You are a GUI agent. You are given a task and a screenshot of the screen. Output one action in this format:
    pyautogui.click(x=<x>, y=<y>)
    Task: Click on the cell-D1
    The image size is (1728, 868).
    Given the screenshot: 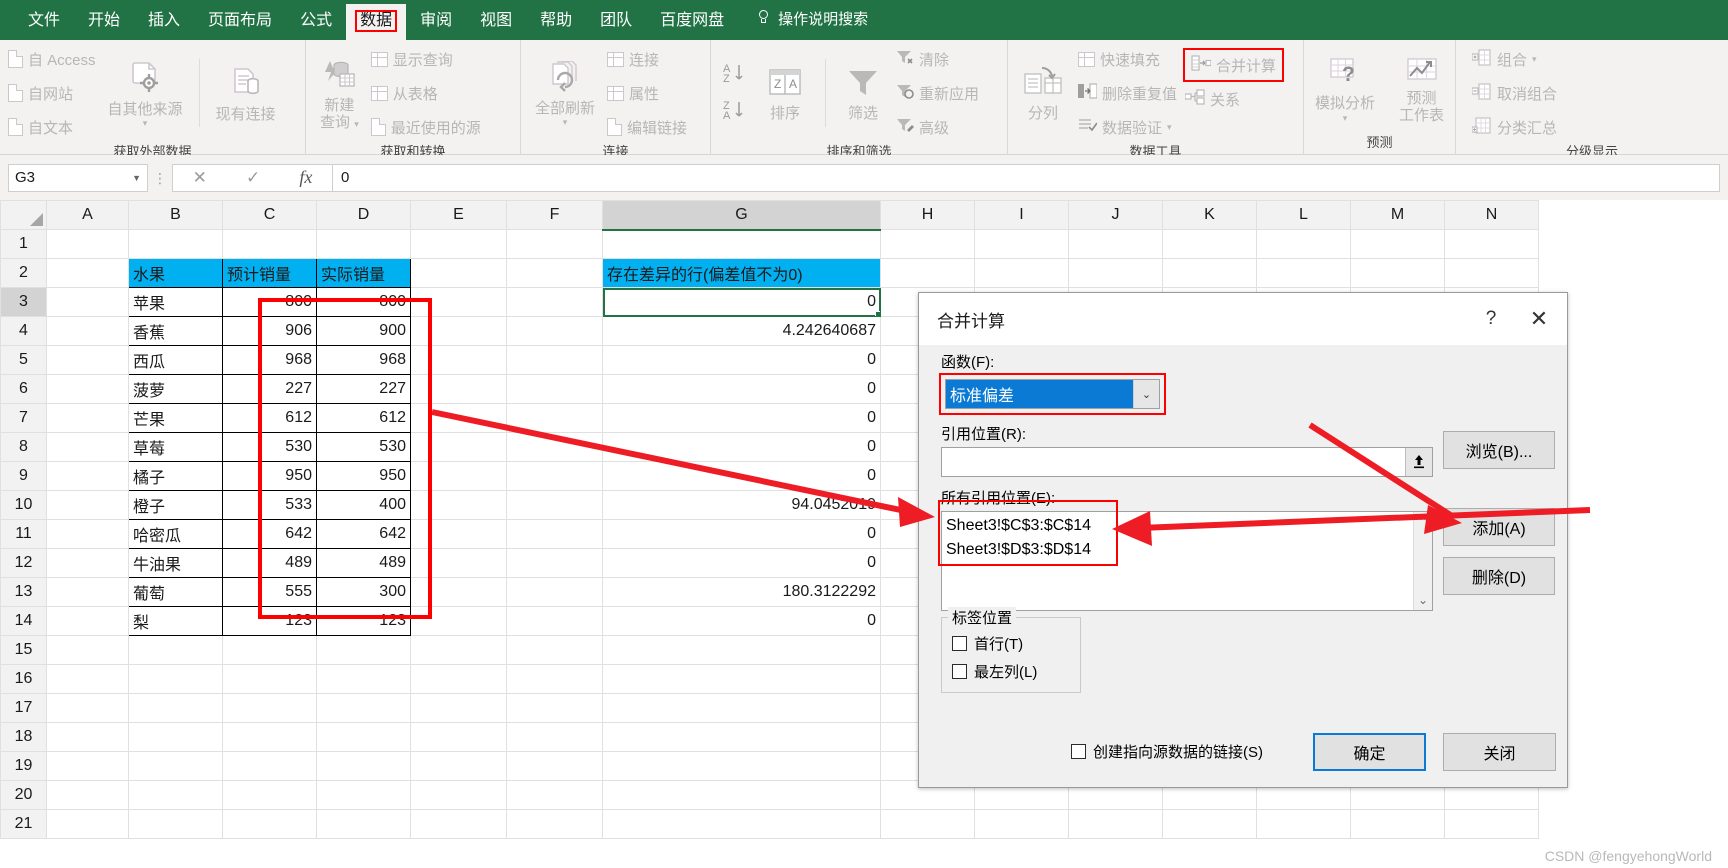 What is the action you would take?
    pyautogui.click(x=363, y=244)
    